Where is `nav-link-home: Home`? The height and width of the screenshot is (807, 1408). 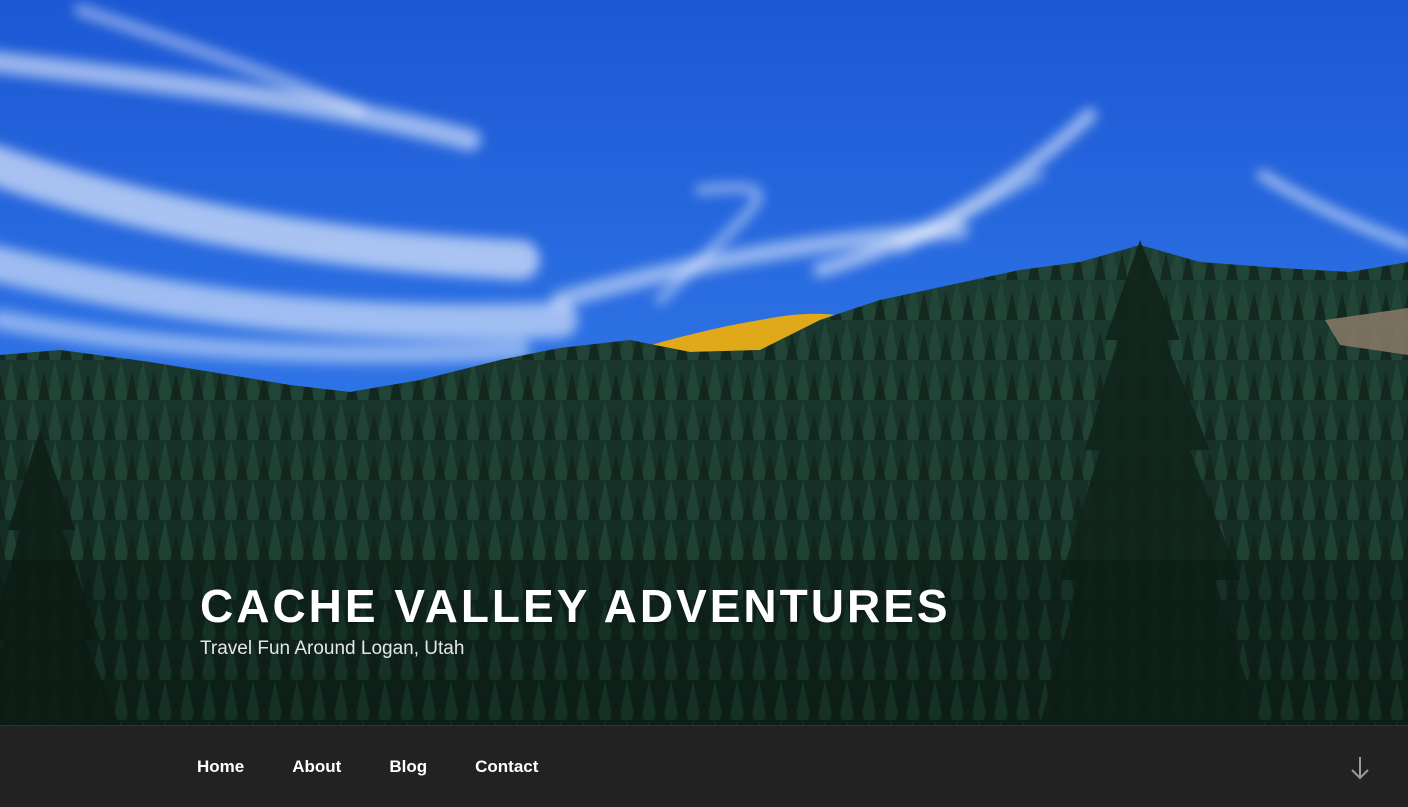
nav-link-home: Home is located at coordinates (220, 766).